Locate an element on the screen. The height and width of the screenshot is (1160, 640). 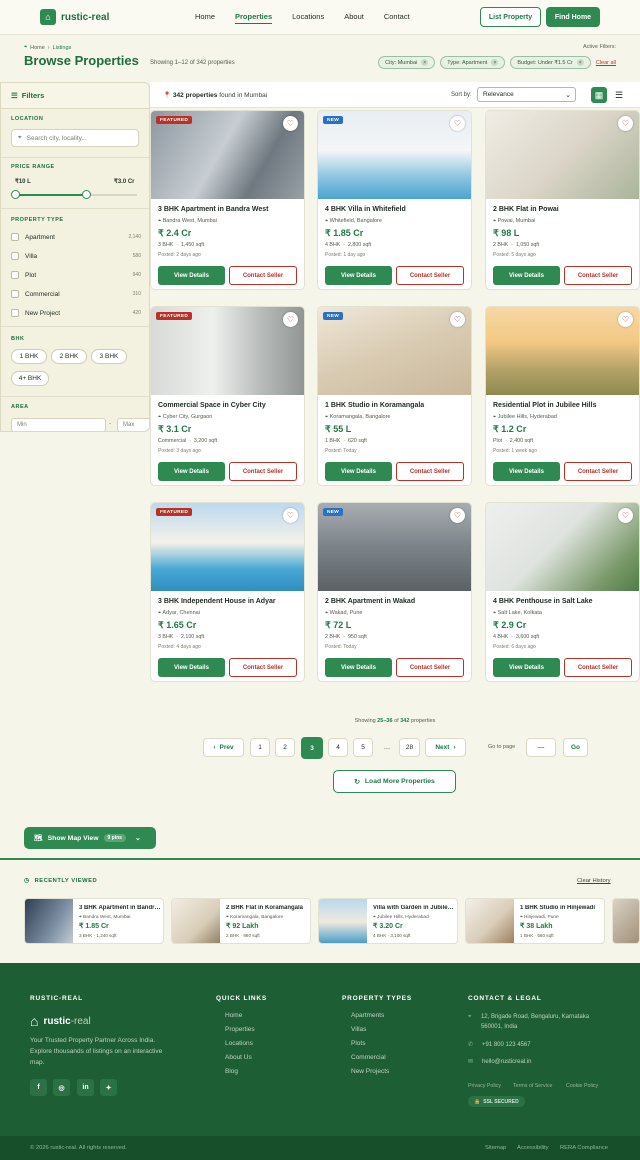
list-view-icon: ☰ is located at coordinates (619, 95).